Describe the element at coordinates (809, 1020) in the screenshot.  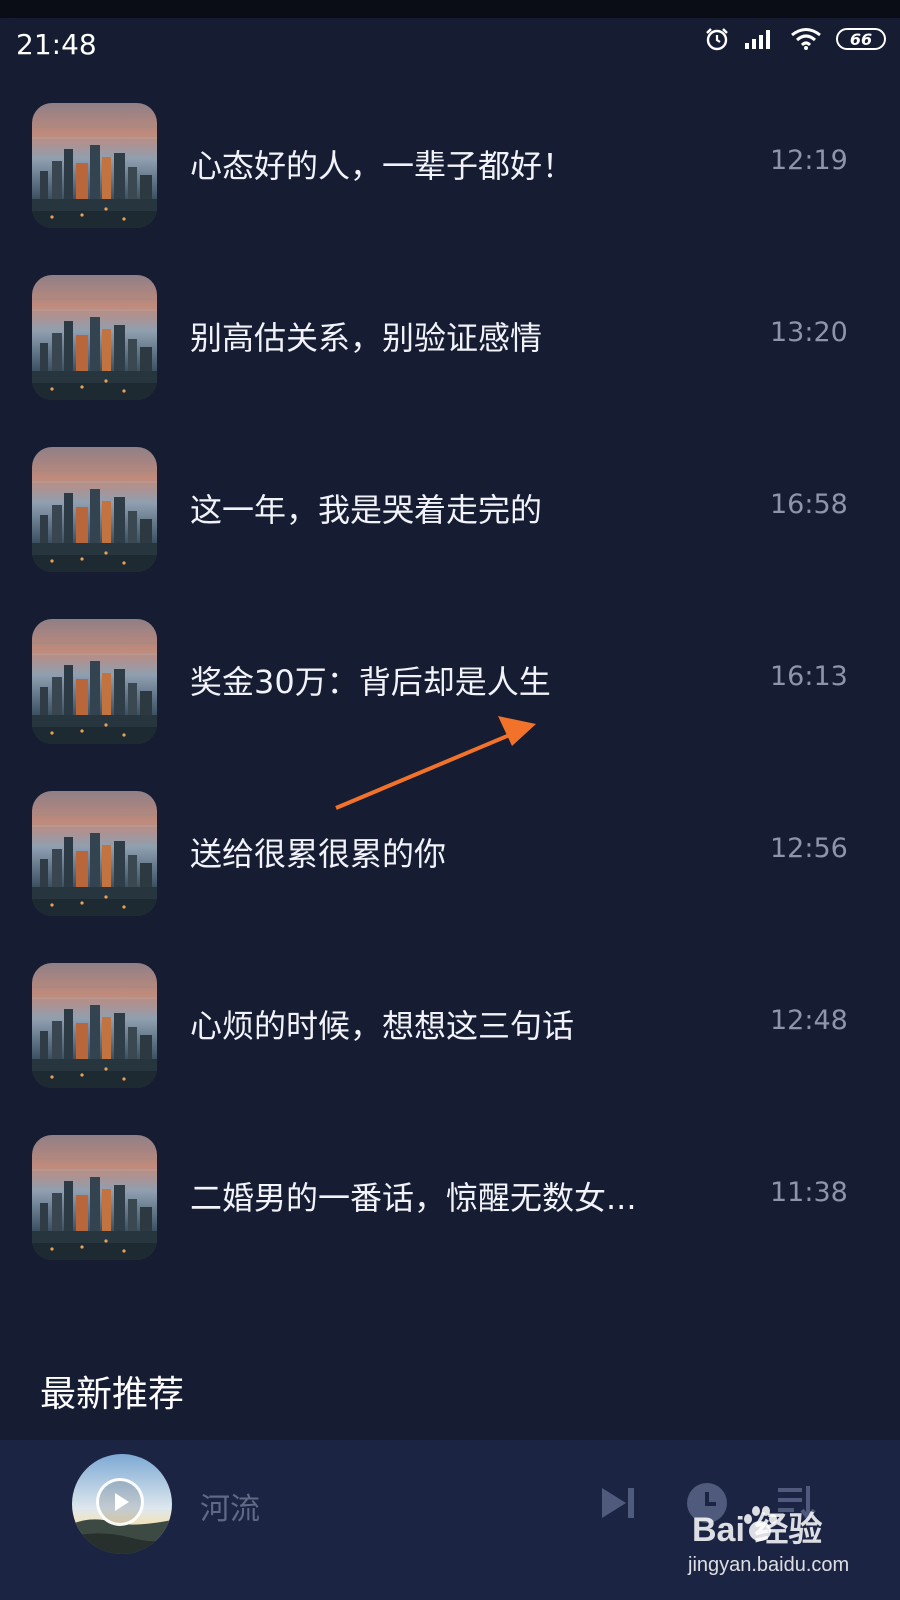
I see `item-time: 12:48` at that location.